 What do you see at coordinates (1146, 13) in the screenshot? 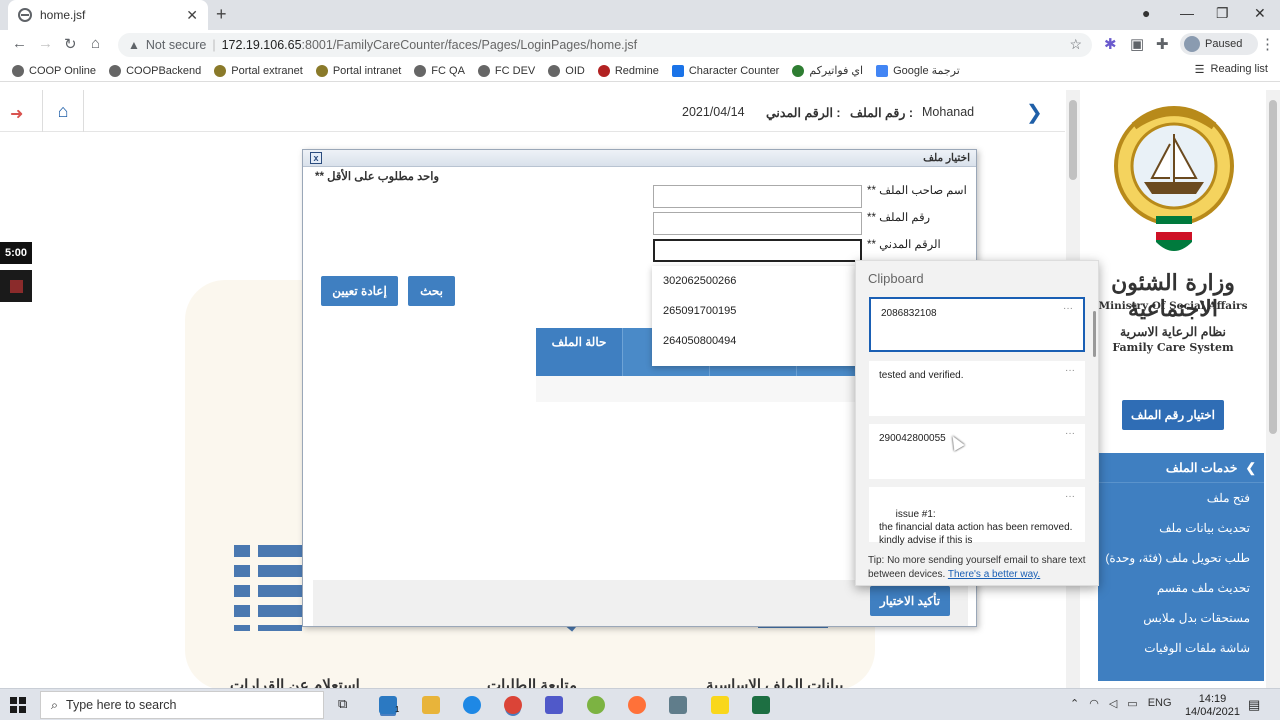
I see `media-control-icon: ●` at bounding box center [1146, 13].